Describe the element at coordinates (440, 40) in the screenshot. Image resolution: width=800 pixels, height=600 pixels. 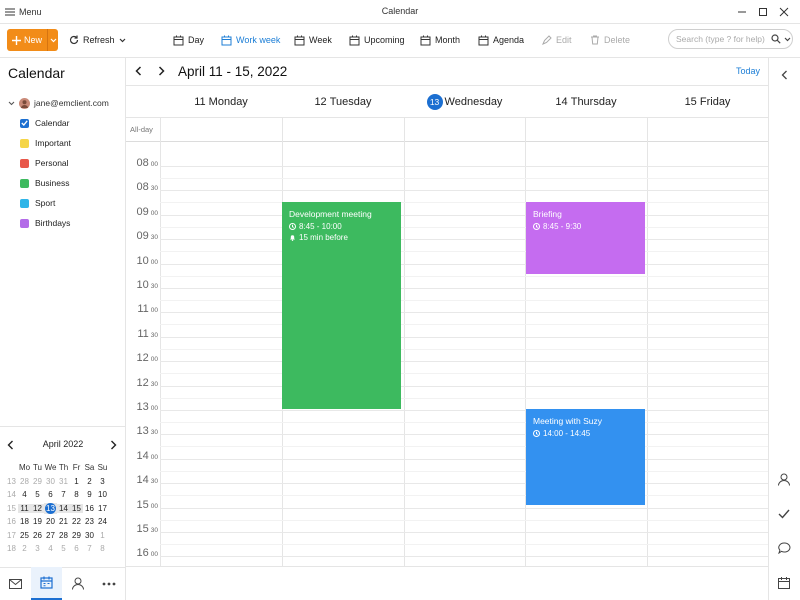
I see `view-month-button: Month` at that location.